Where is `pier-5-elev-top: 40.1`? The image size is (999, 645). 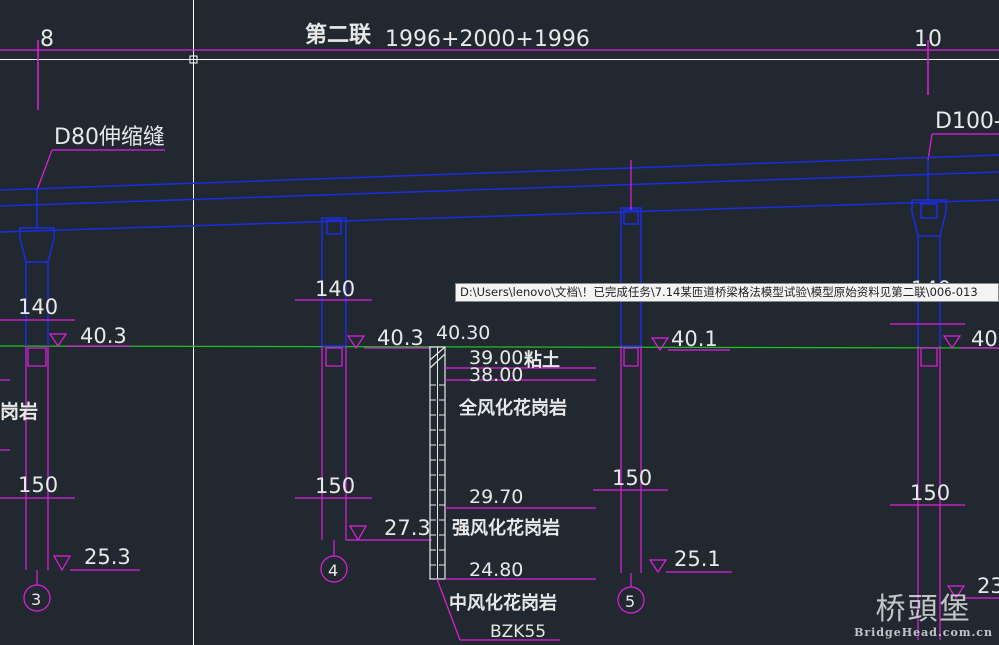 pier-5-elev-top: 40.1 is located at coordinates (694, 339).